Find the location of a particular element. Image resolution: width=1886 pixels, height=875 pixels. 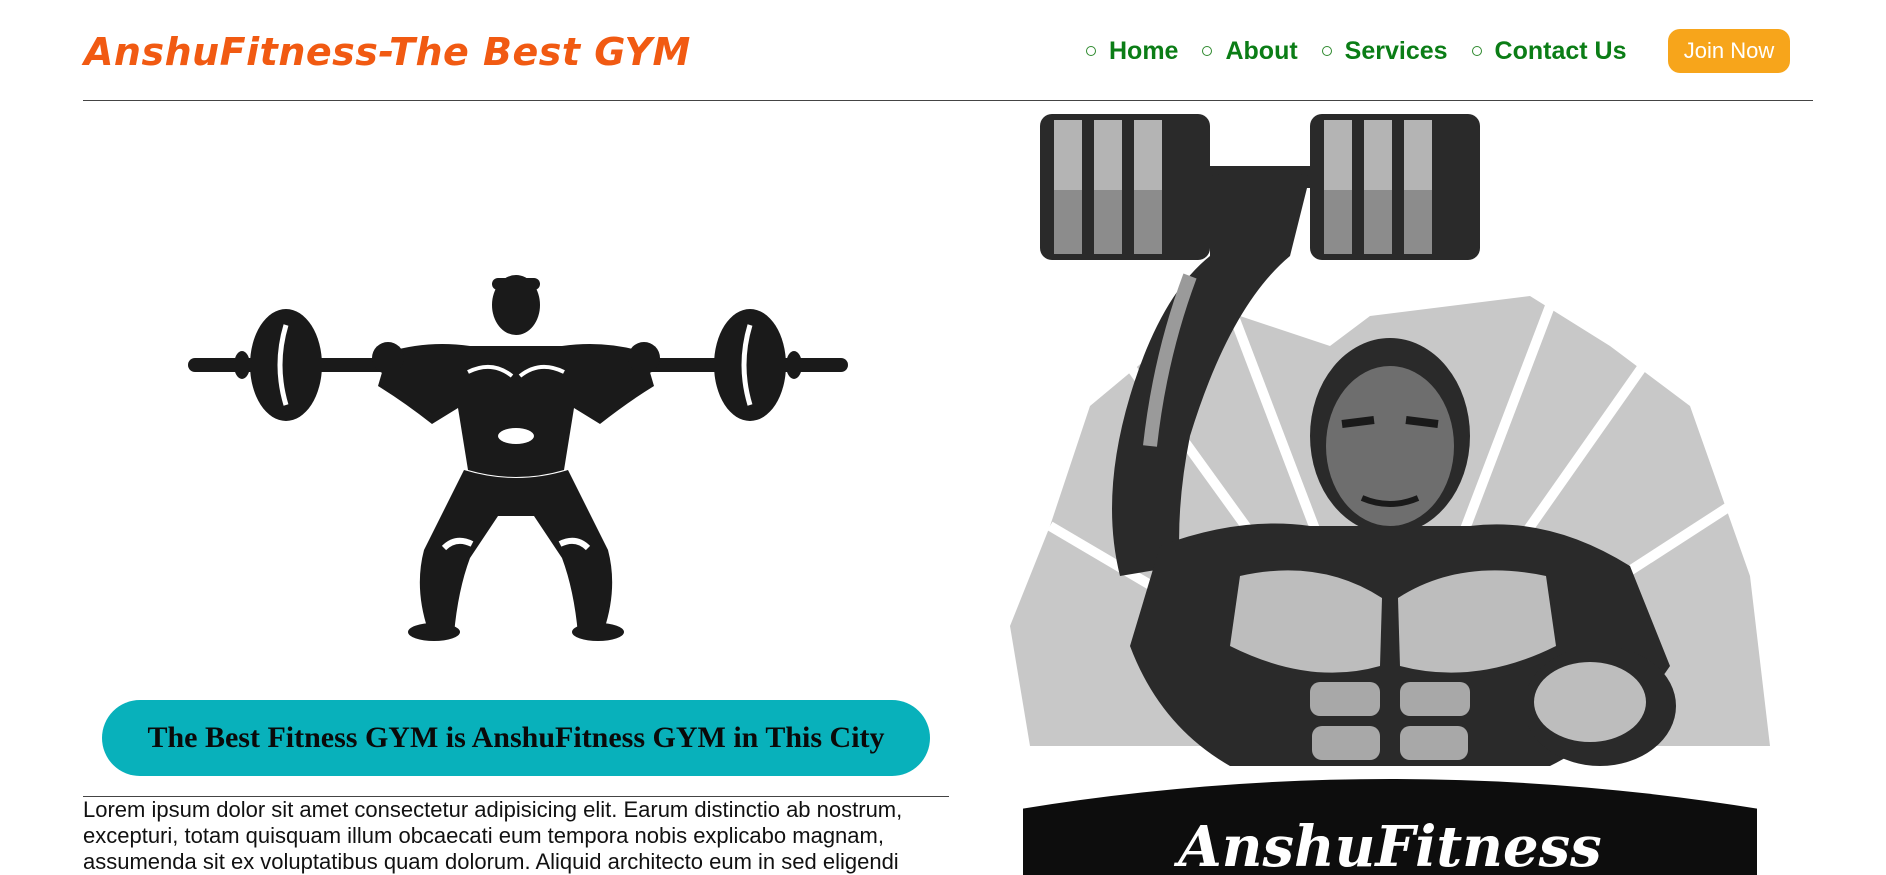

nav-link-contact: Contact Us is located at coordinates (1561, 51).